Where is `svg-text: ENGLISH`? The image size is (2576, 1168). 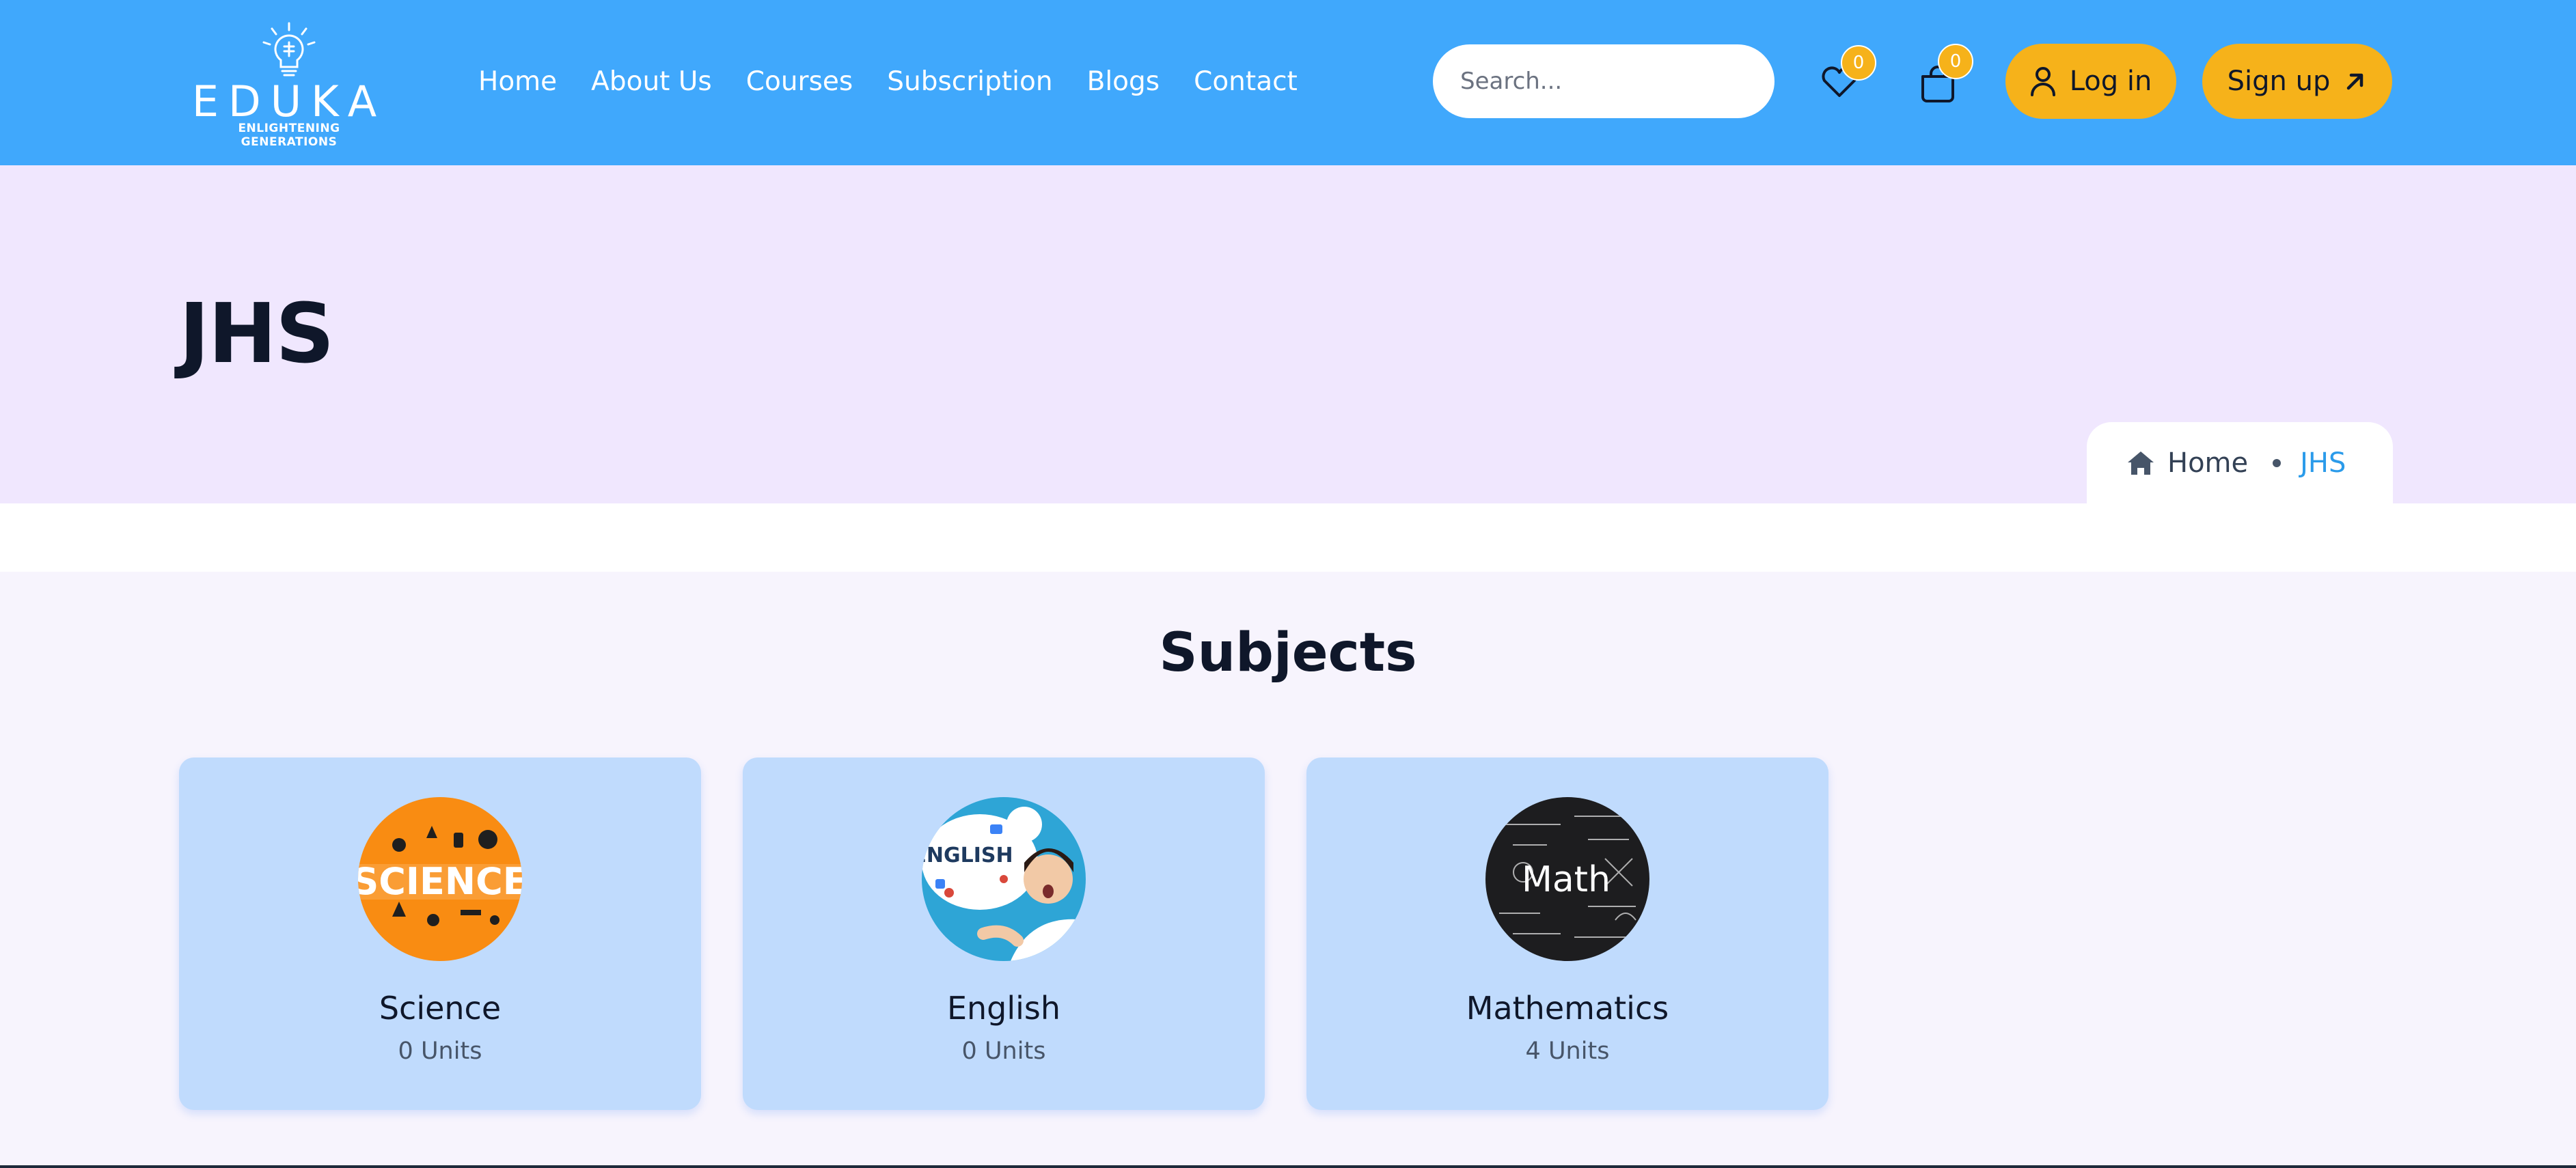 svg-text: ENGLISH is located at coordinates (968, 855).